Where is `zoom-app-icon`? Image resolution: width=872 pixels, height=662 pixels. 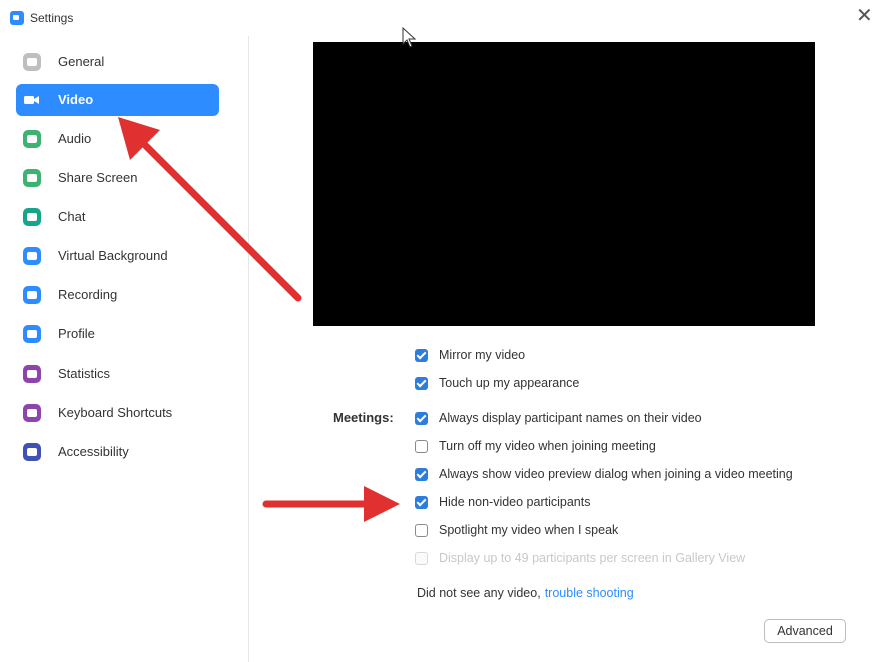
zoom-app-icon is located at coordinates (17, 18).